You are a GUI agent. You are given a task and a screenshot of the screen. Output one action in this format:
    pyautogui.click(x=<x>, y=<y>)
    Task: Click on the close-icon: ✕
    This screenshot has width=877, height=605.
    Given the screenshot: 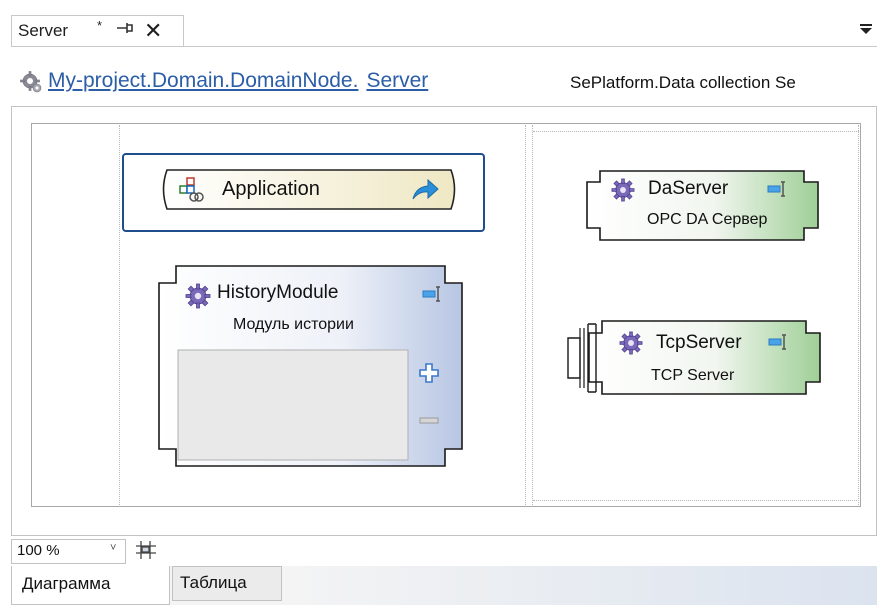 What is the action you would take?
    pyautogui.click(x=153, y=31)
    